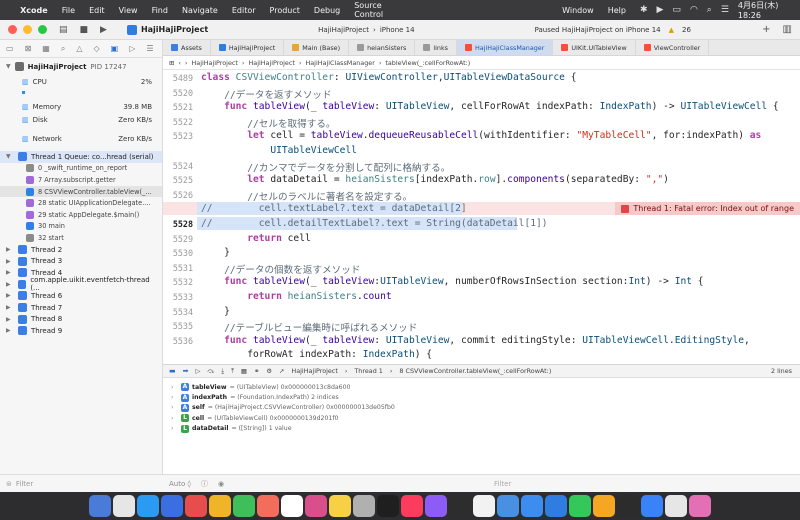 The height and width of the screenshot is (520, 800). Describe the element at coordinates (266, 94) in the screenshot. I see `code-line: //データを返すメソッド` at that location.